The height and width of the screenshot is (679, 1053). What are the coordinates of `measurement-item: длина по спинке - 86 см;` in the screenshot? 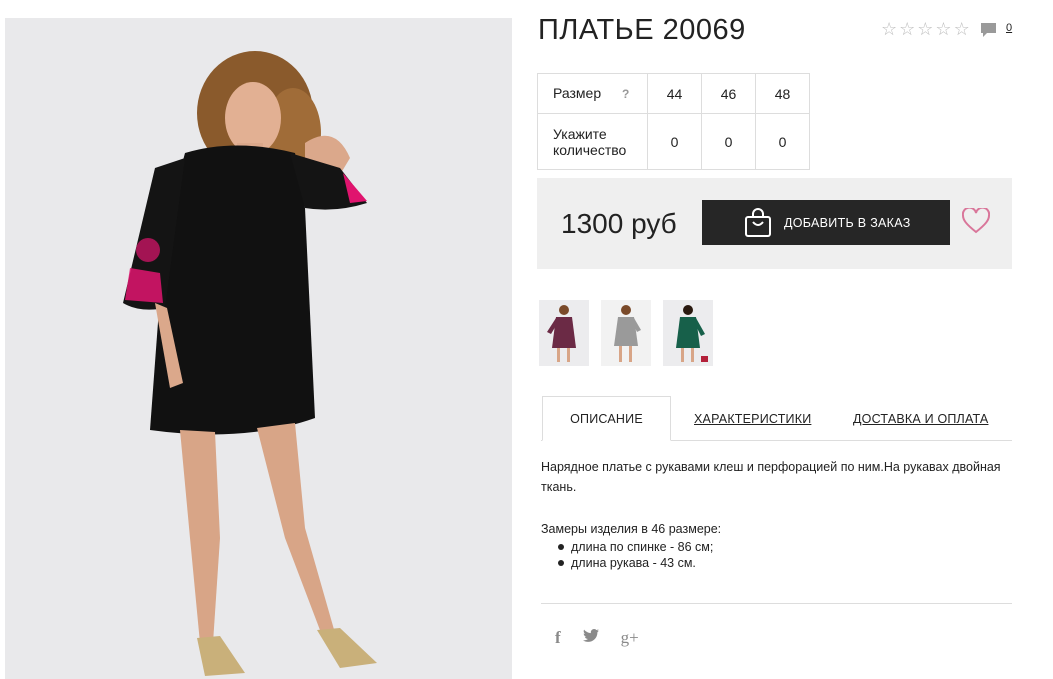 It's located at (784, 547).